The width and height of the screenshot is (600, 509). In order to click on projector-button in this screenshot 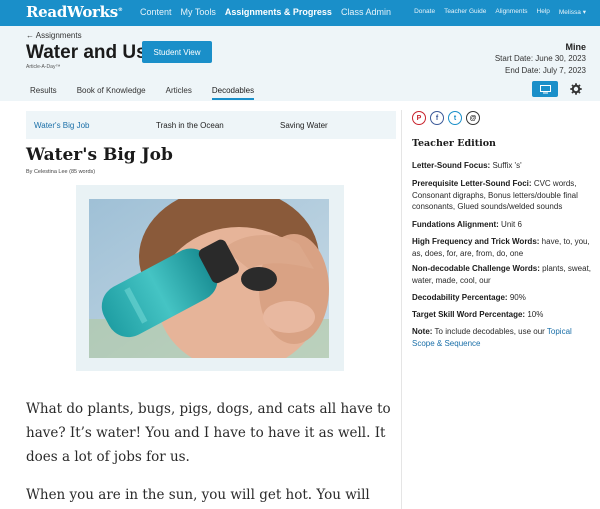, I will do `click(545, 89)`.